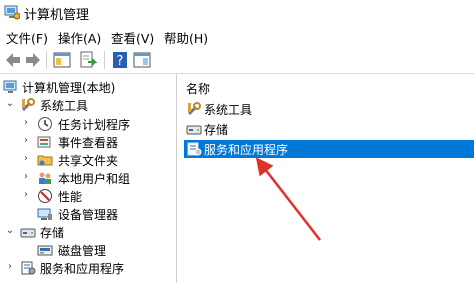 Image resolution: width=474 pixels, height=283 pixels. I want to click on tree-item-label: 事件查看器, so click(88, 143).